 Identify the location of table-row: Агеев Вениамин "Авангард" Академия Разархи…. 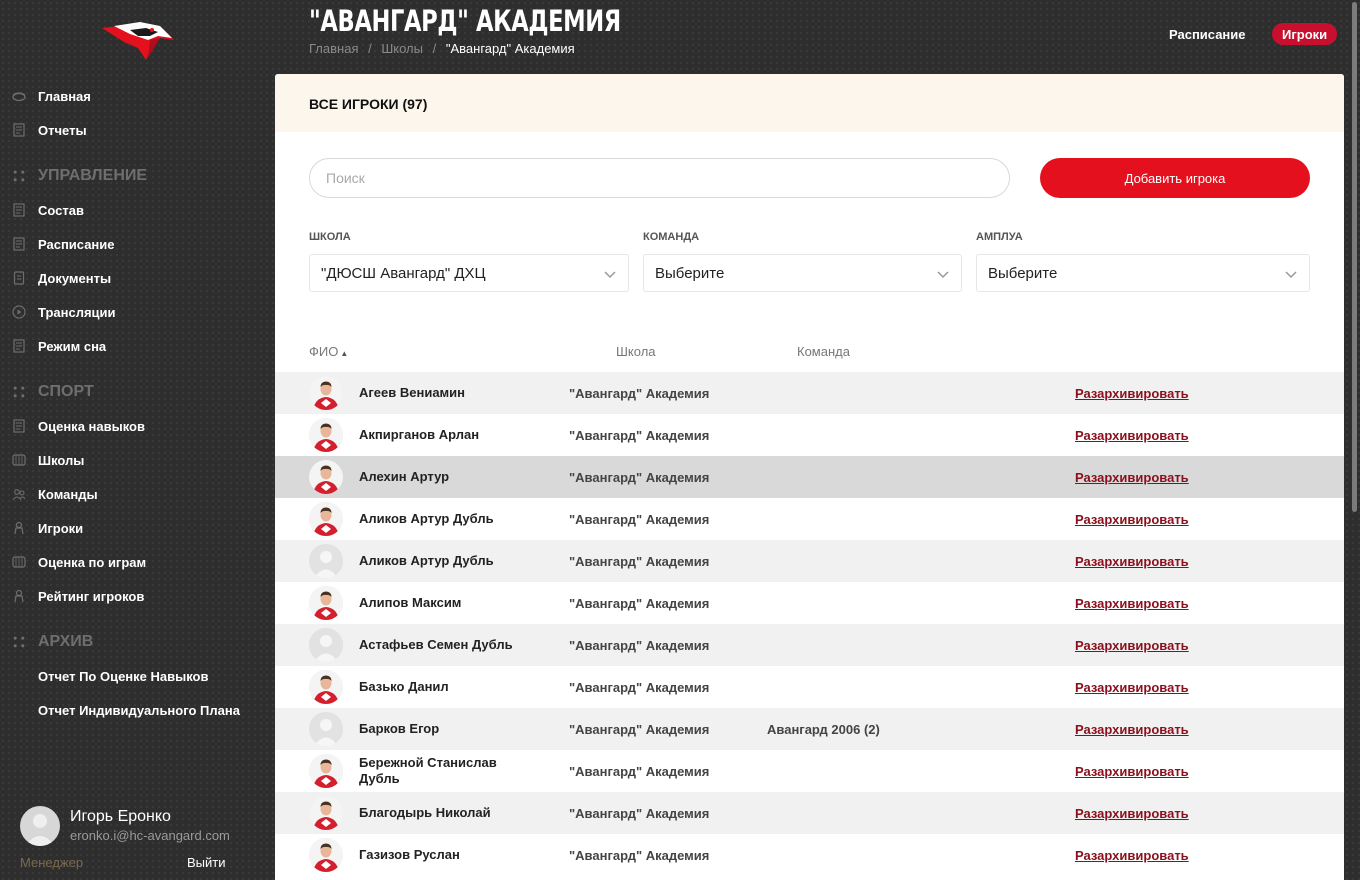
(809, 393).